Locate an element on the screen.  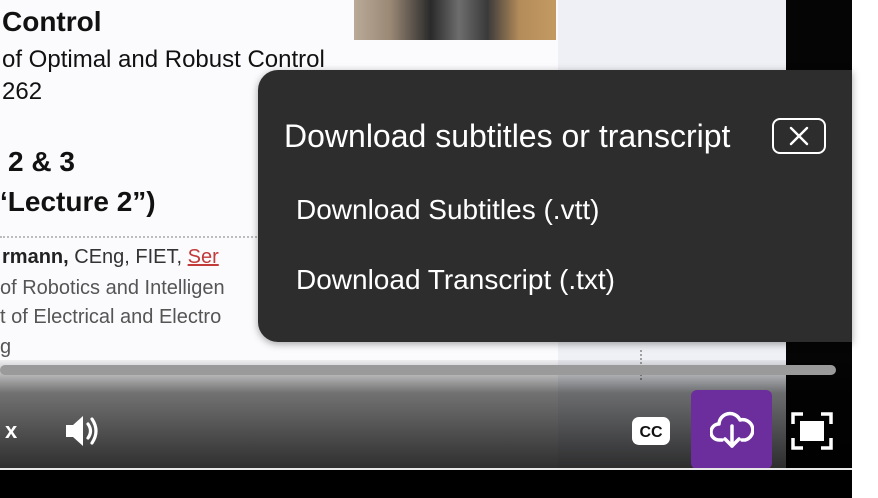
progress-bar is located at coordinates (418, 370).